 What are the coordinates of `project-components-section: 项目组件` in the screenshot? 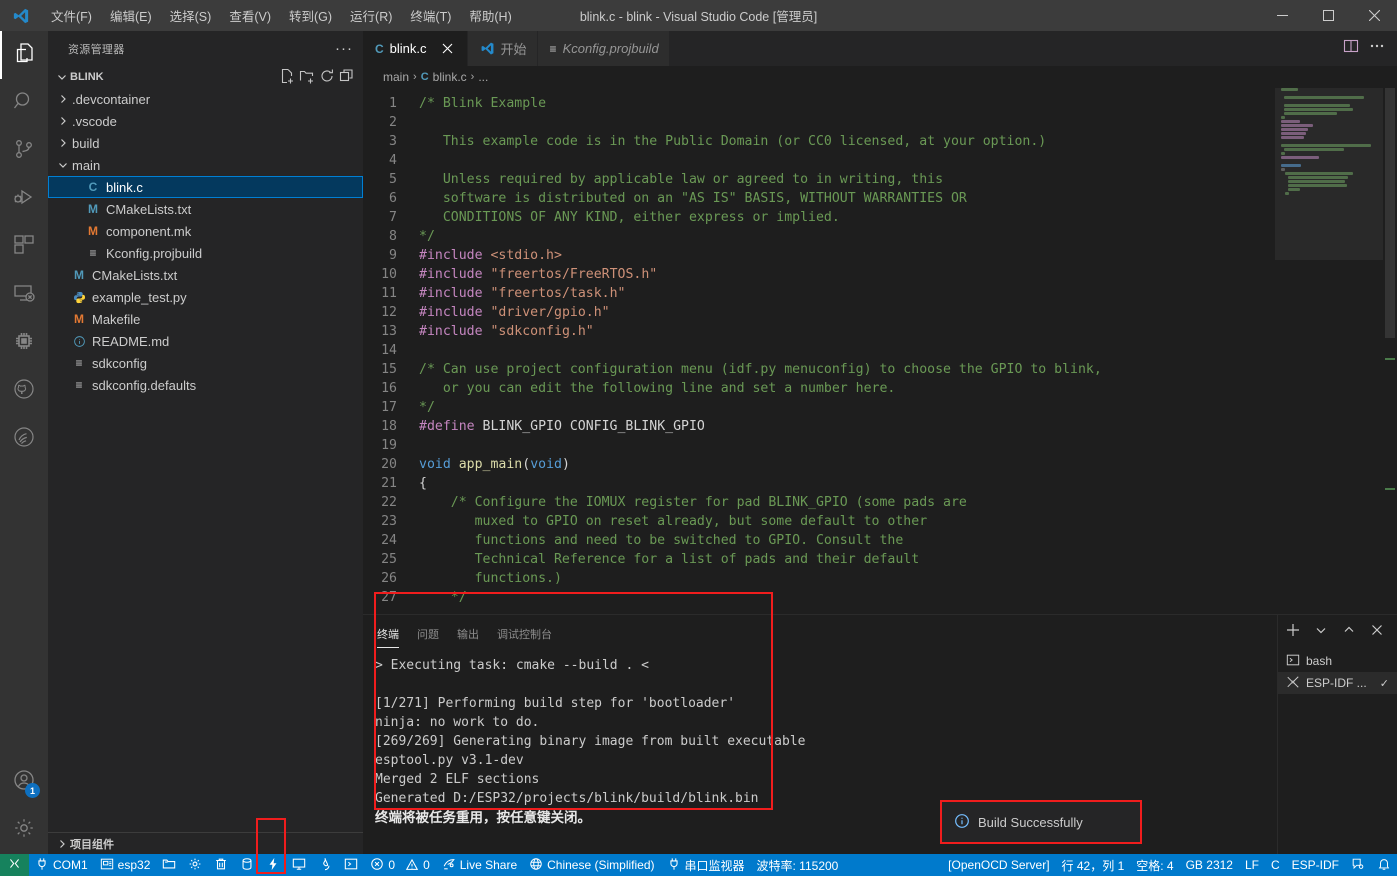 It's located at (205, 843).